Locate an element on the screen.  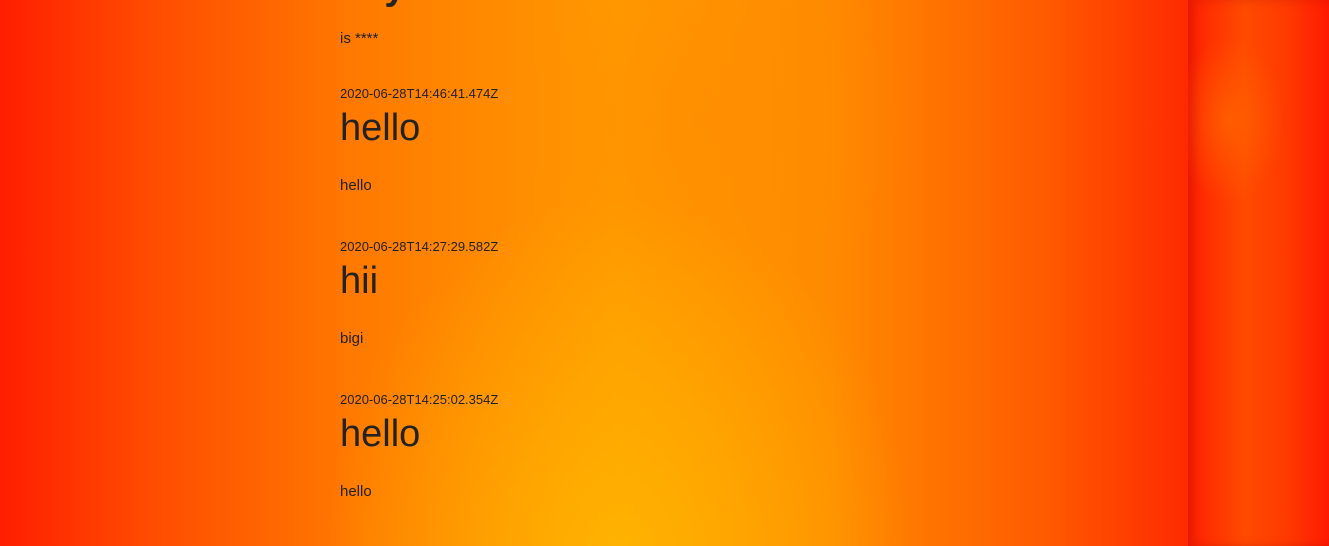
post-item: 2020-06-28T14:25:02.354Z hello hello is located at coordinates (419, 446).